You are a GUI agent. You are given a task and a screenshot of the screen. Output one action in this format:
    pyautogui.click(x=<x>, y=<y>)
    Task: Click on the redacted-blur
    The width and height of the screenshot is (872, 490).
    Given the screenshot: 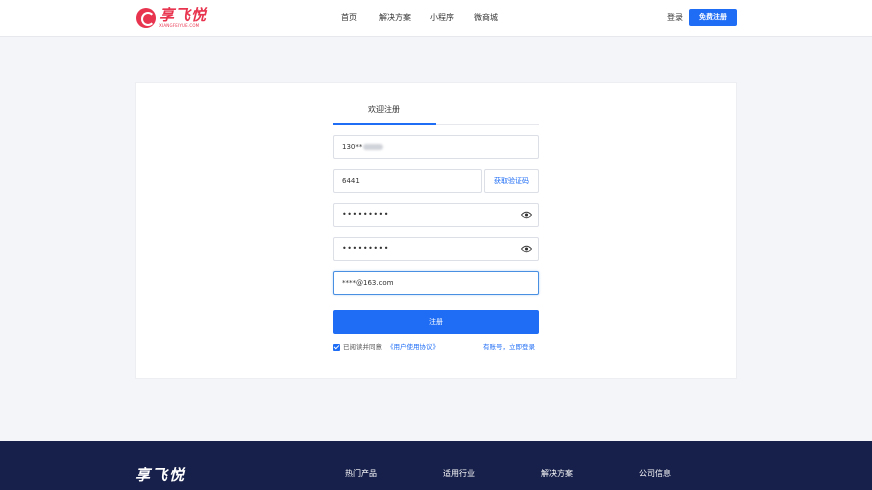 What is the action you would take?
    pyautogui.click(x=373, y=147)
    